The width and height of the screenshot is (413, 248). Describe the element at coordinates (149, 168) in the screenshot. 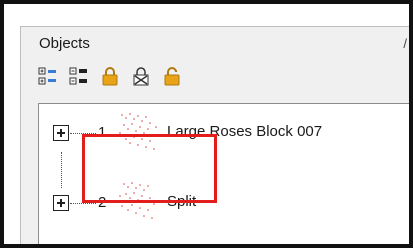

I see `highlight-box` at that location.